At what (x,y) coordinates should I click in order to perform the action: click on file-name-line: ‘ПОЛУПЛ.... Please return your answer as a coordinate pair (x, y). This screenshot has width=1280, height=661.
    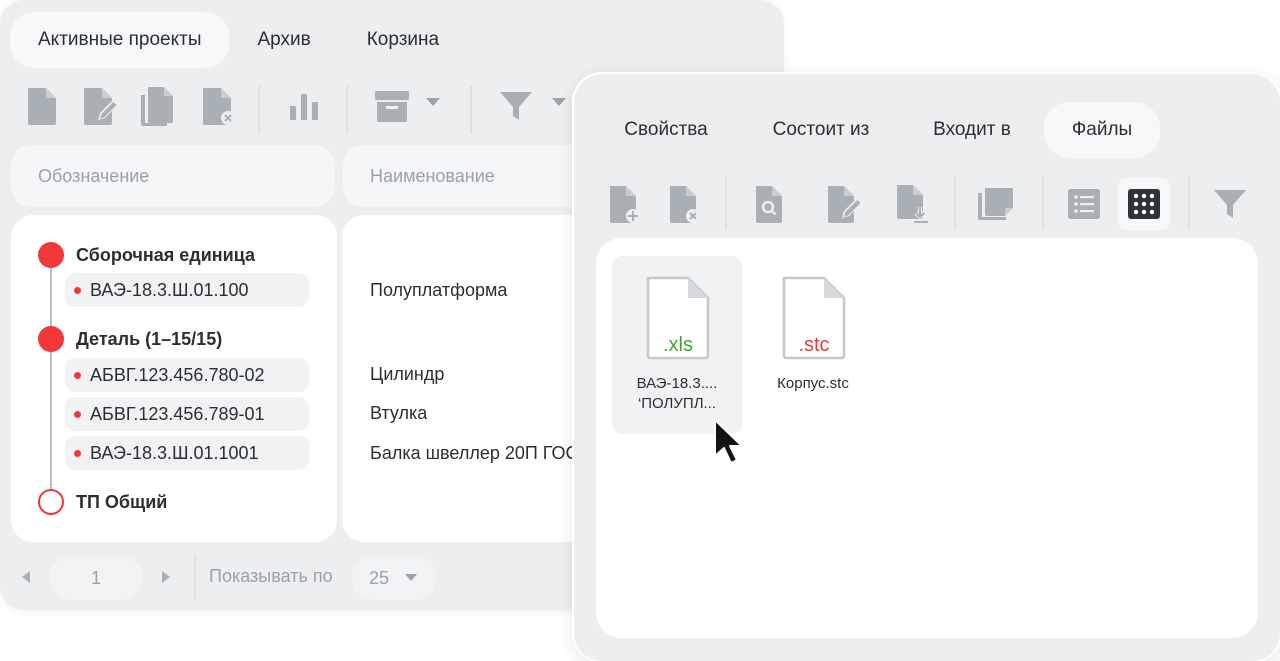
    Looking at the image, I should click on (677, 403).